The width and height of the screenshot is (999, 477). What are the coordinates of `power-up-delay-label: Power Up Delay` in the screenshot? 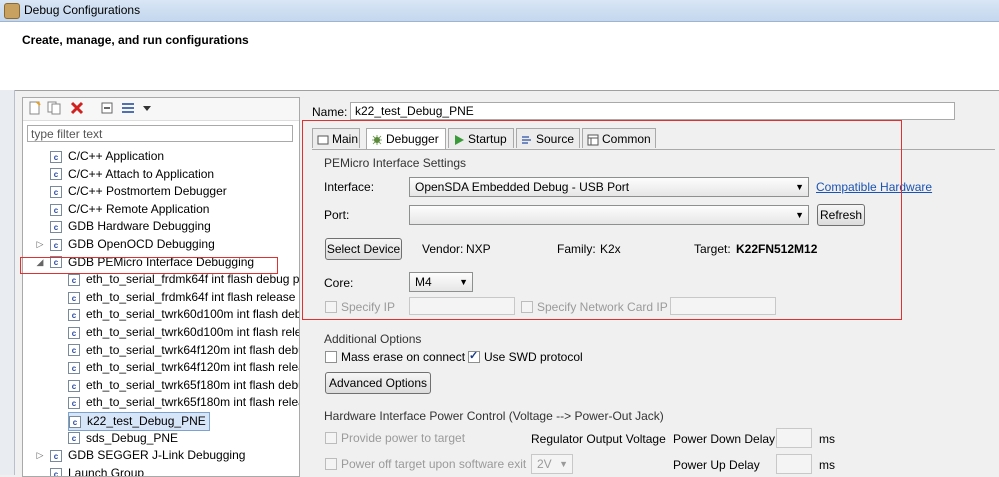 It's located at (716, 465).